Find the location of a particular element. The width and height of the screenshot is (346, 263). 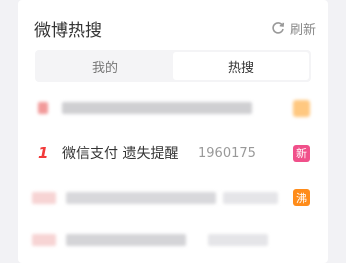

refresh-icon is located at coordinates (278, 28).